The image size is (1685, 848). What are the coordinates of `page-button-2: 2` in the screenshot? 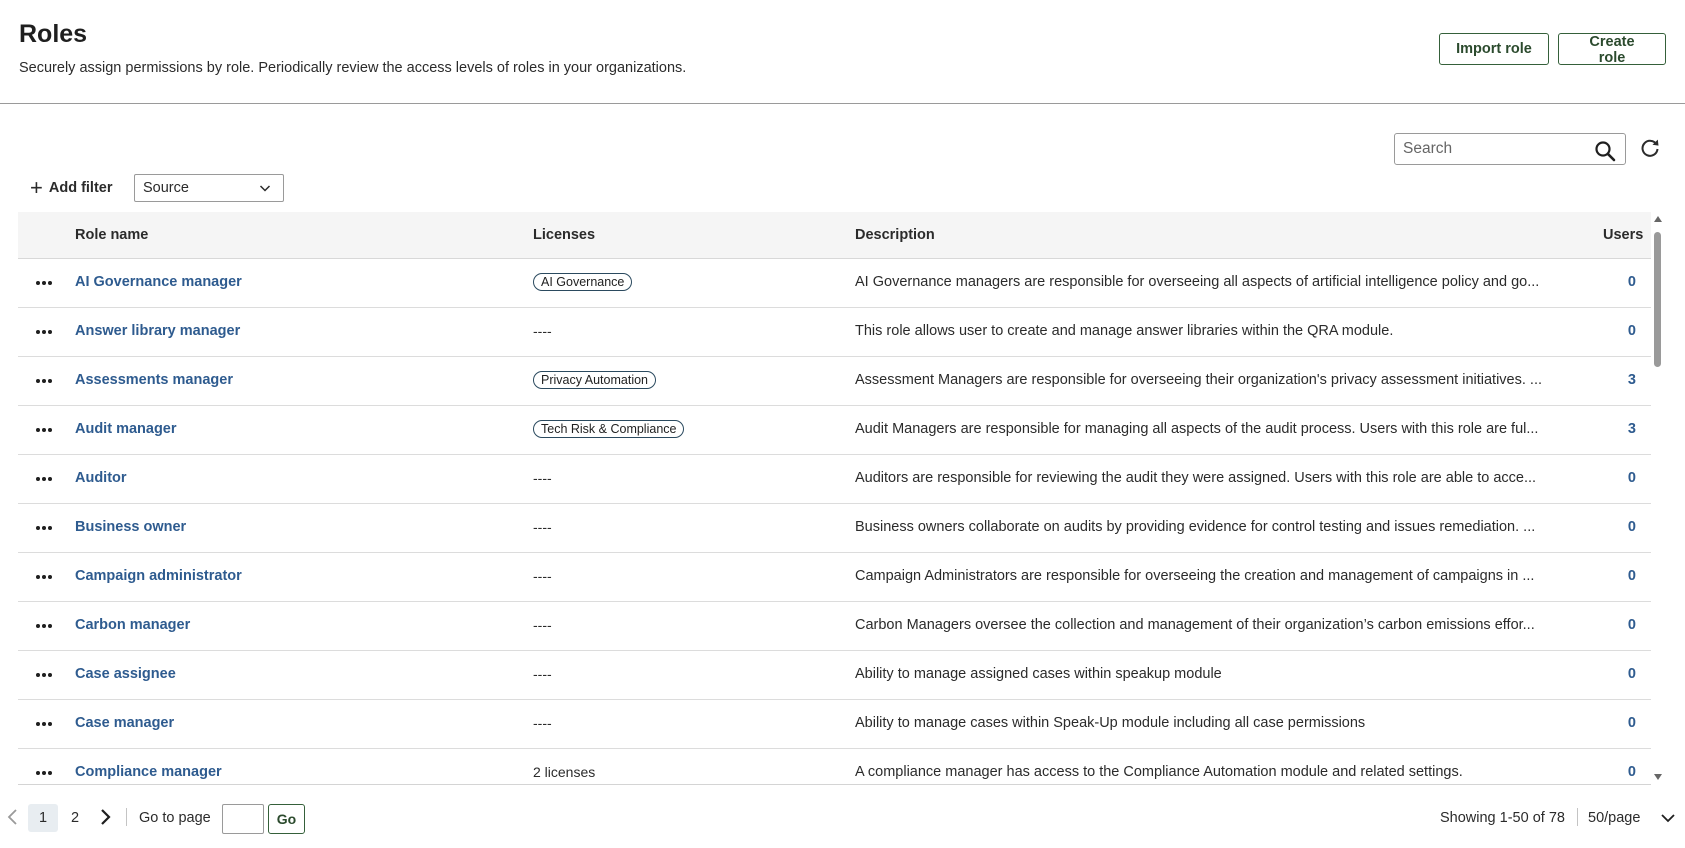 It's located at (75, 818).